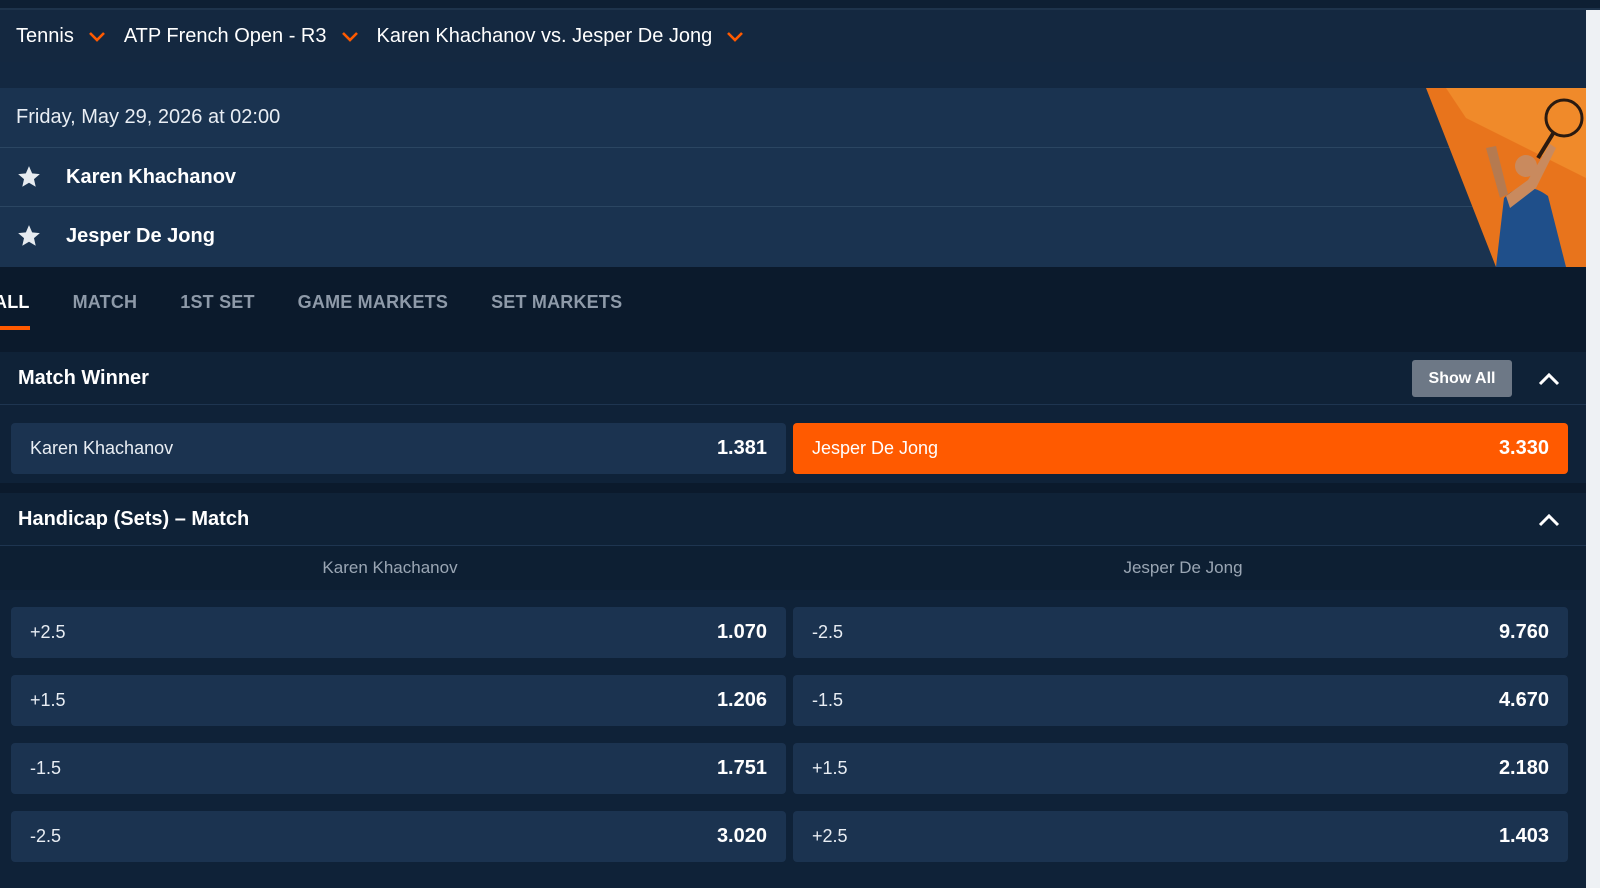 Image resolution: width=1600 pixels, height=888 pixels. What do you see at coordinates (1180, 768) in the screenshot?
I see `odds-button: +1.5 2.180` at bounding box center [1180, 768].